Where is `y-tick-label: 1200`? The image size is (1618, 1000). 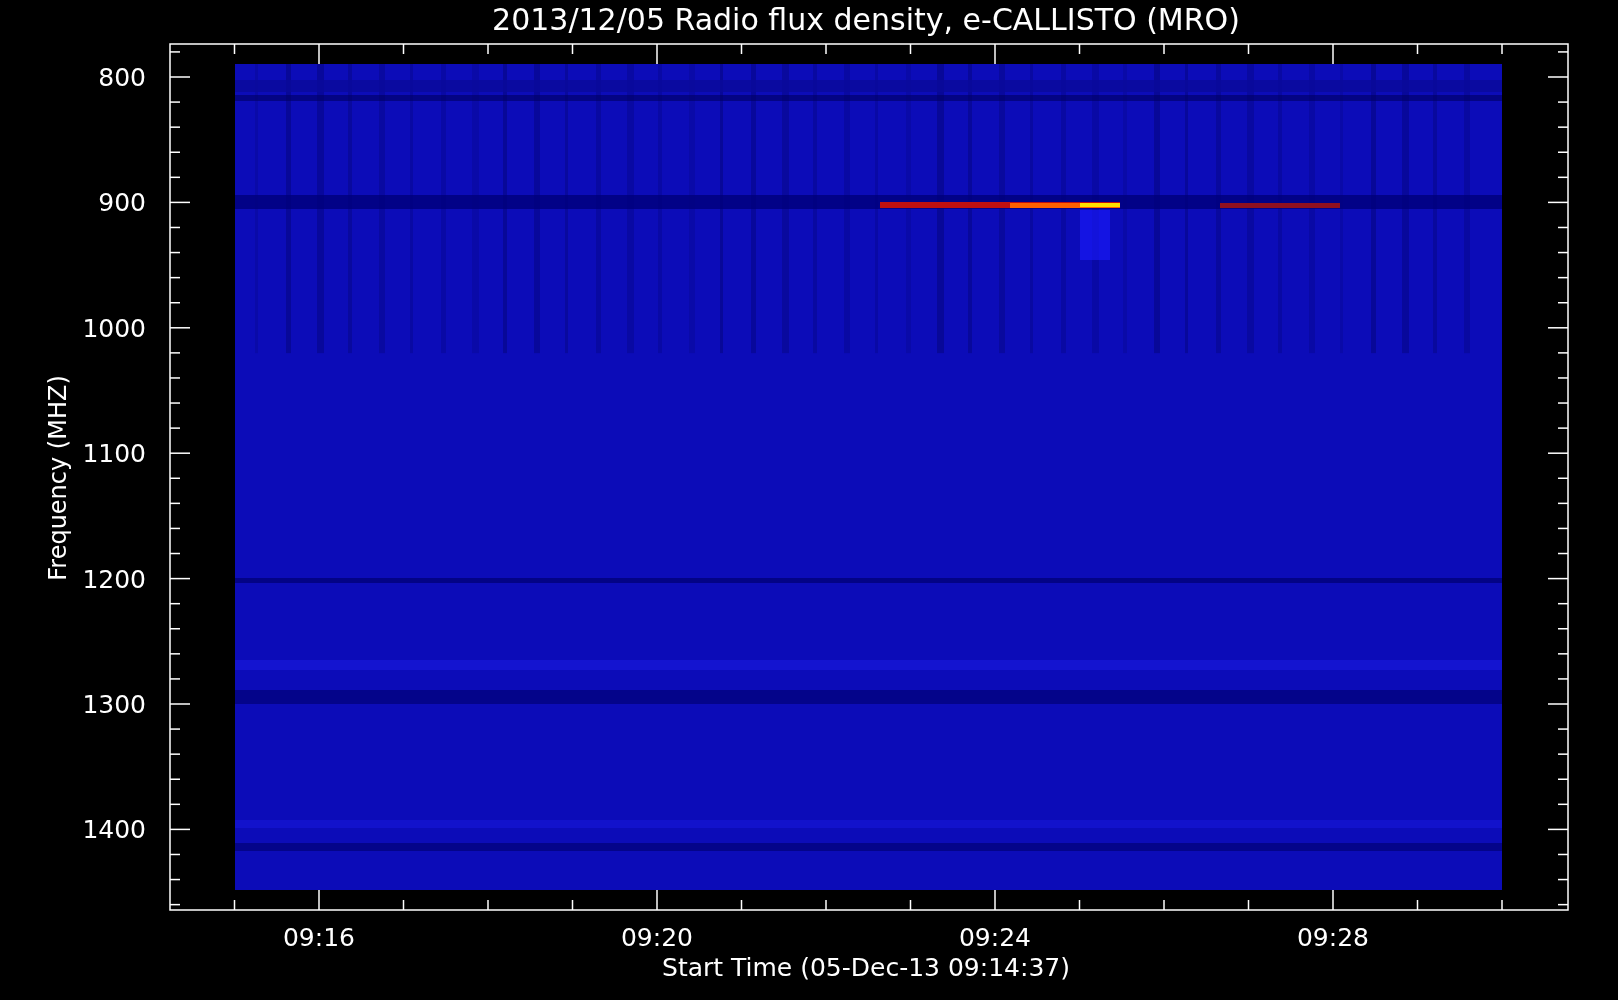
y-tick-label: 1200 is located at coordinates (114, 579).